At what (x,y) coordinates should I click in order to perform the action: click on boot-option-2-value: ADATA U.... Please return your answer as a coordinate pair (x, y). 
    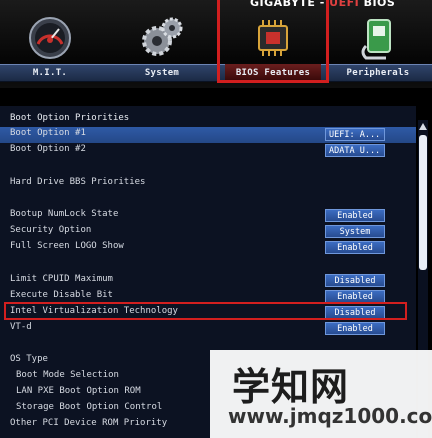
    Looking at the image, I should click on (355, 150).